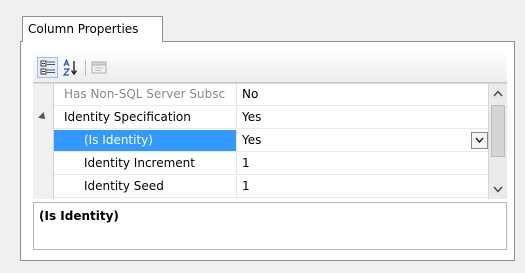 The image size is (525, 273). I want to click on description-title: (Is Identity), so click(79, 216).